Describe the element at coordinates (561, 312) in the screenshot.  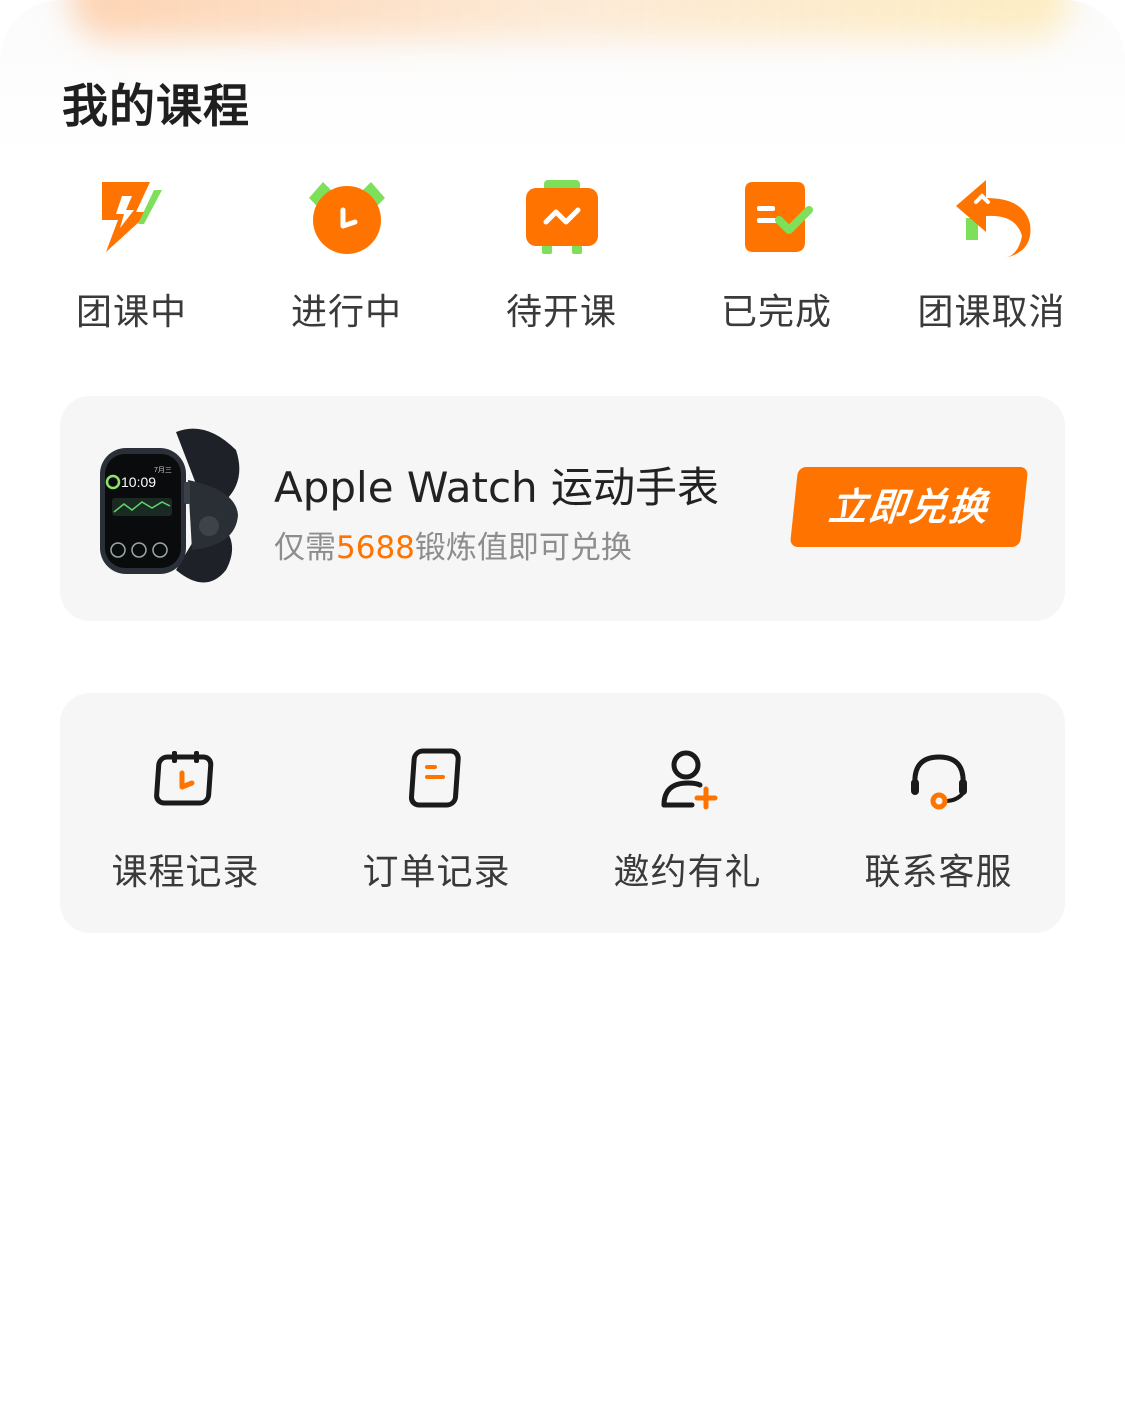
I see `status-label-upcoming: 待开课` at that location.